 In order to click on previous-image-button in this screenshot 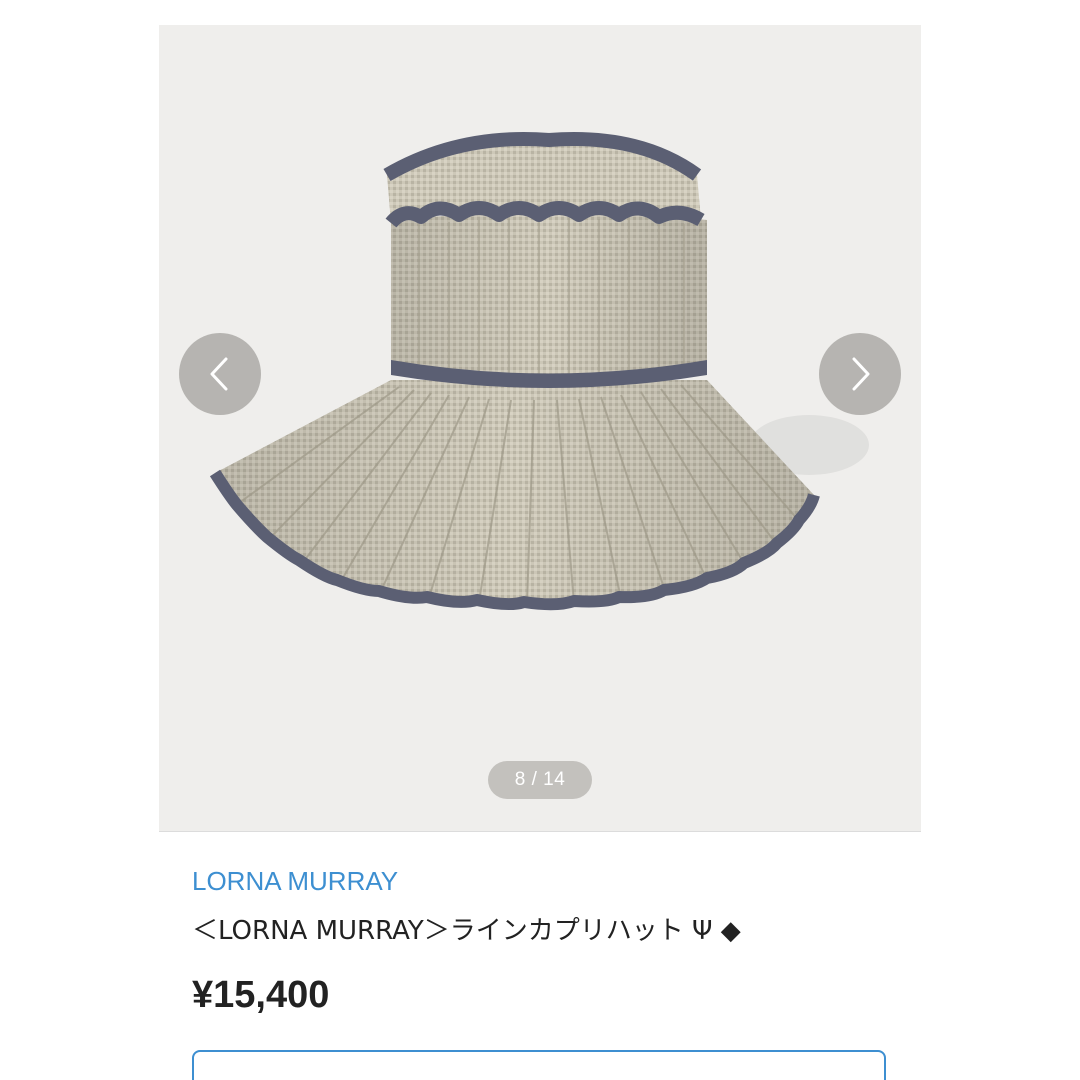, I will do `click(220, 374)`.